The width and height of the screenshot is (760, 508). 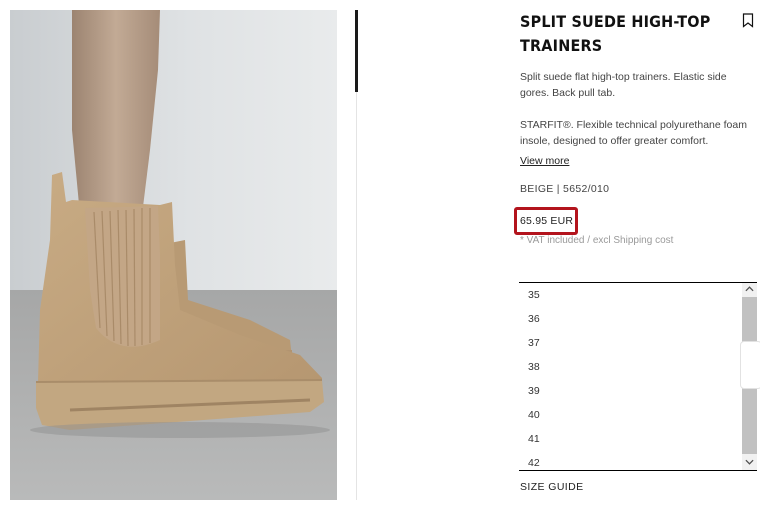 What do you see at coordinates (534, 367) in the screenshot?
I see `size-option-38: 38` at bounding box center [534, 367].